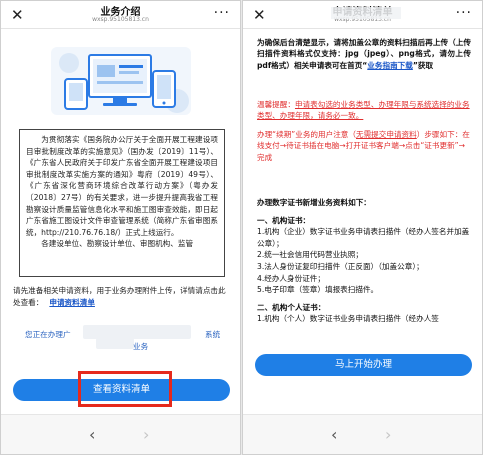 The image size is (483, 455). I want to click on service-system: 系统, so click(213, 334).